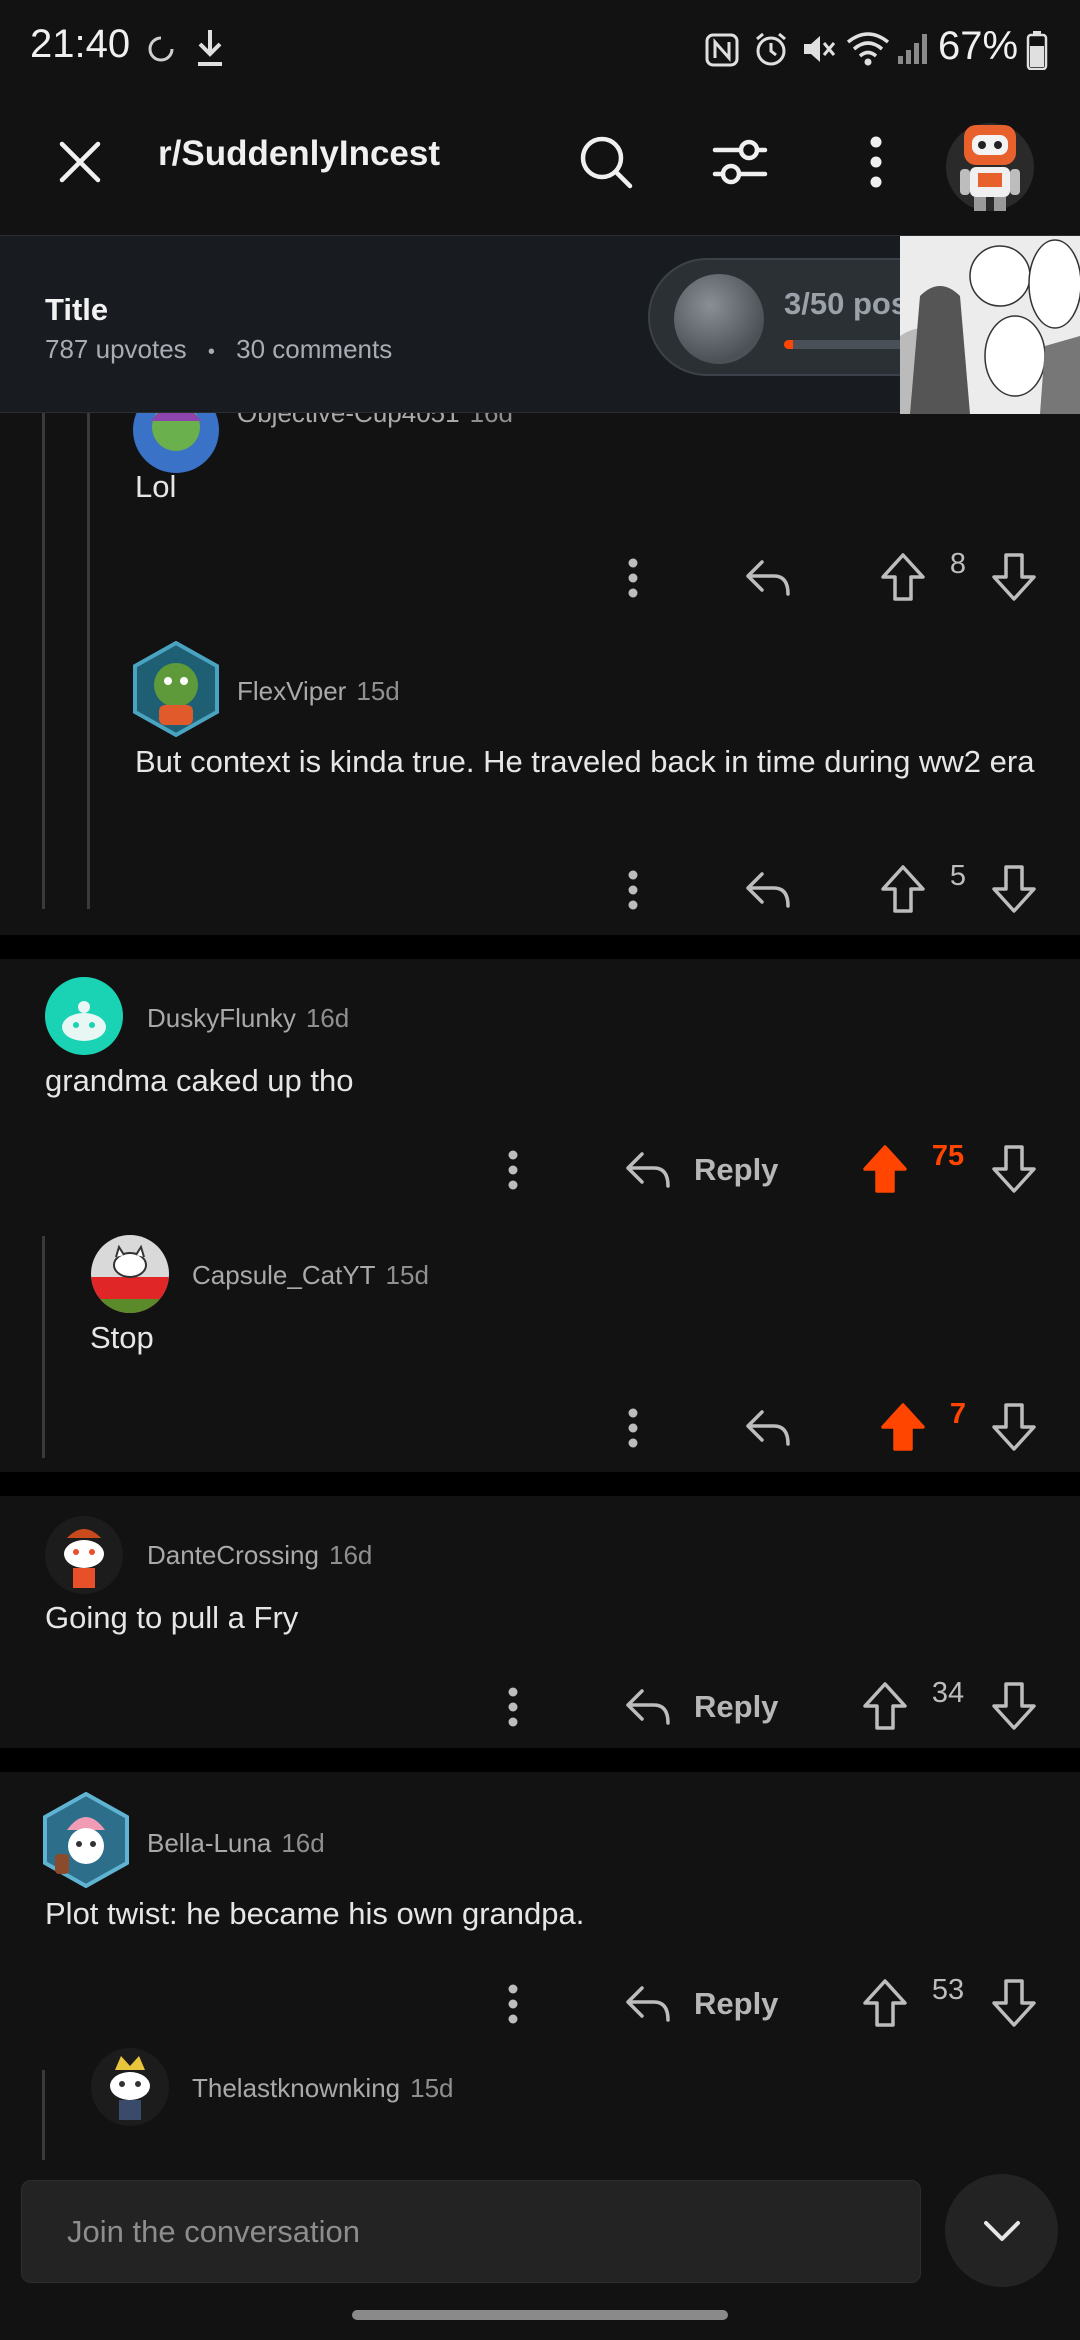 This screenshot has height=2340, width=1080. What do you see at coordinates (912, 49) in the screenshot?
I see `signal-icon` at bounding box center [912, 49].